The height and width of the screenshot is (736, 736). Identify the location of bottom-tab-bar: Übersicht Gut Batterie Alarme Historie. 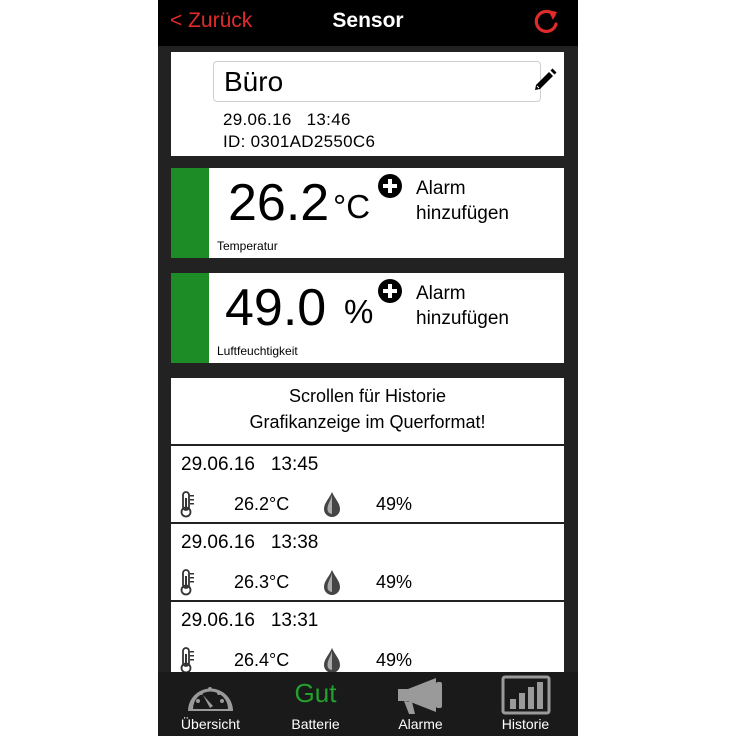
(368, 704).